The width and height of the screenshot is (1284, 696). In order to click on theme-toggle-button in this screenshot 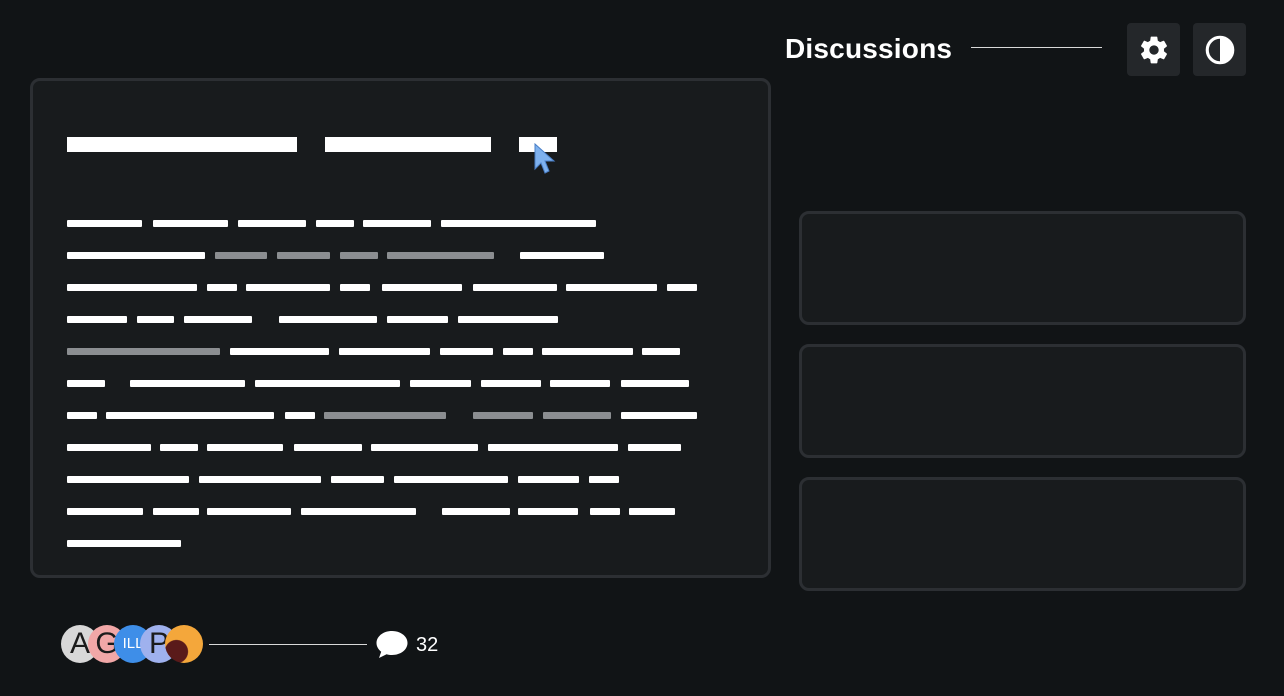, I will do `click(1219, 49)`.